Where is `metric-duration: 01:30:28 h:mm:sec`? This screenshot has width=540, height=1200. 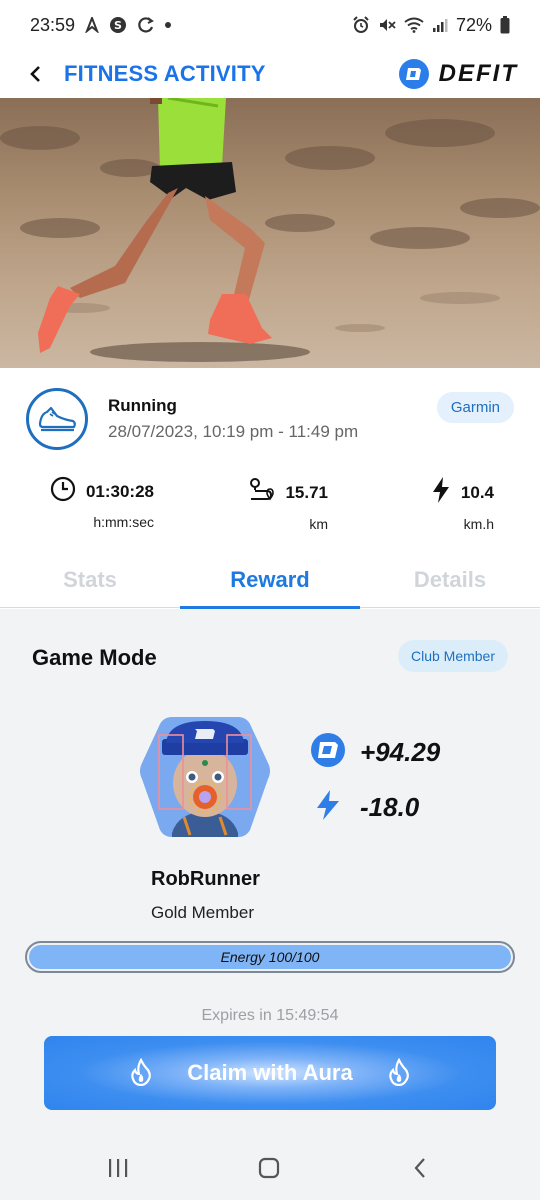
metric-duration: 01:30:28 h:mm:sec is located at coordinates (100, 503).